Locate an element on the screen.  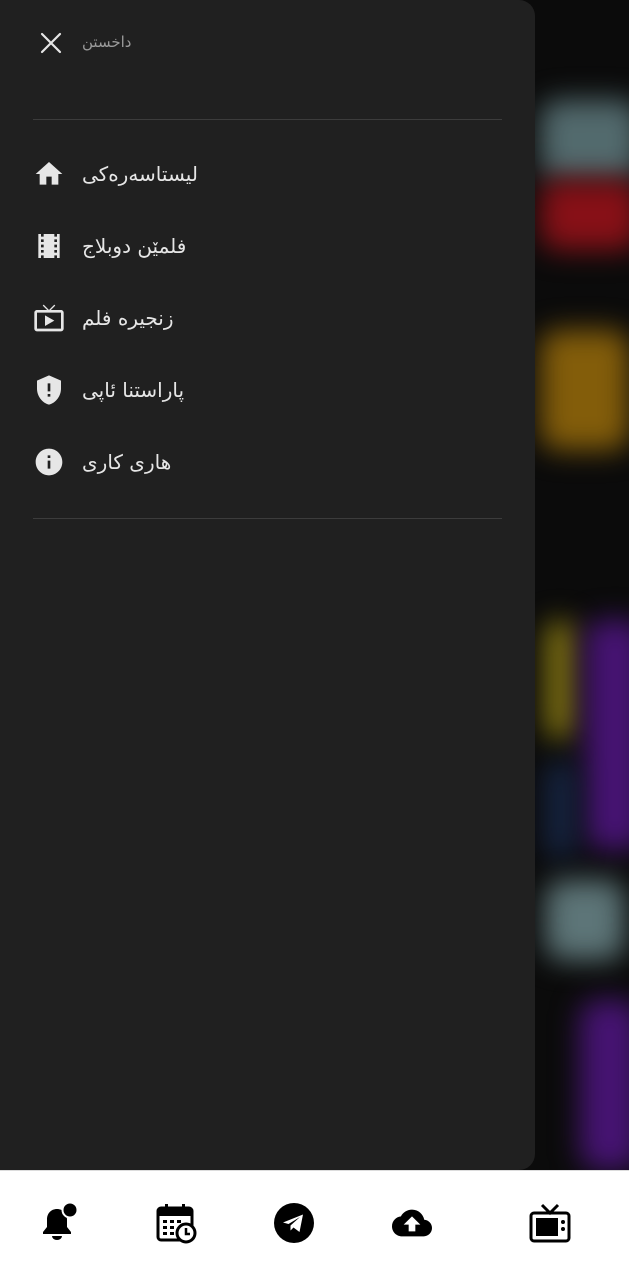
tv-play-icon is located at coordinates (49, 318).